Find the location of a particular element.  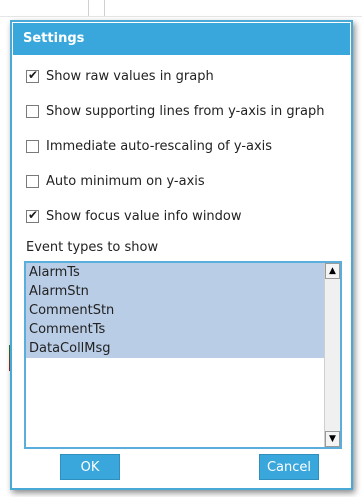

option-label: Auto minimum on y-axis is located at coordinates (125, 181).